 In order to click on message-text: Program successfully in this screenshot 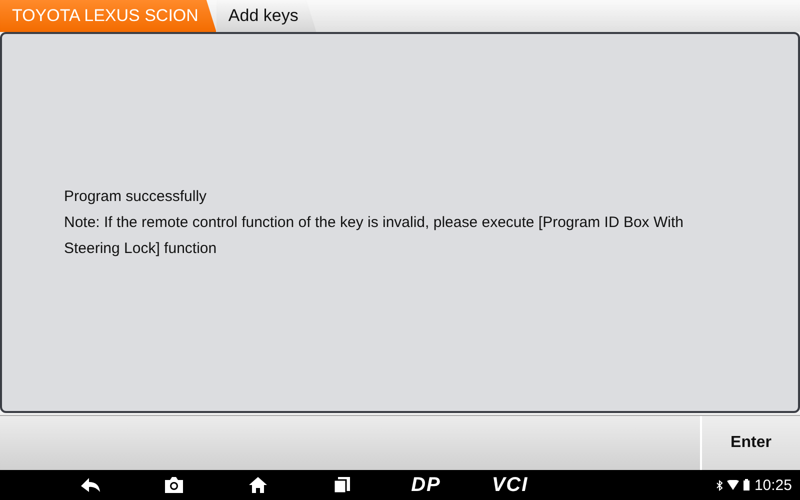, I will do `click(136, 196)`.